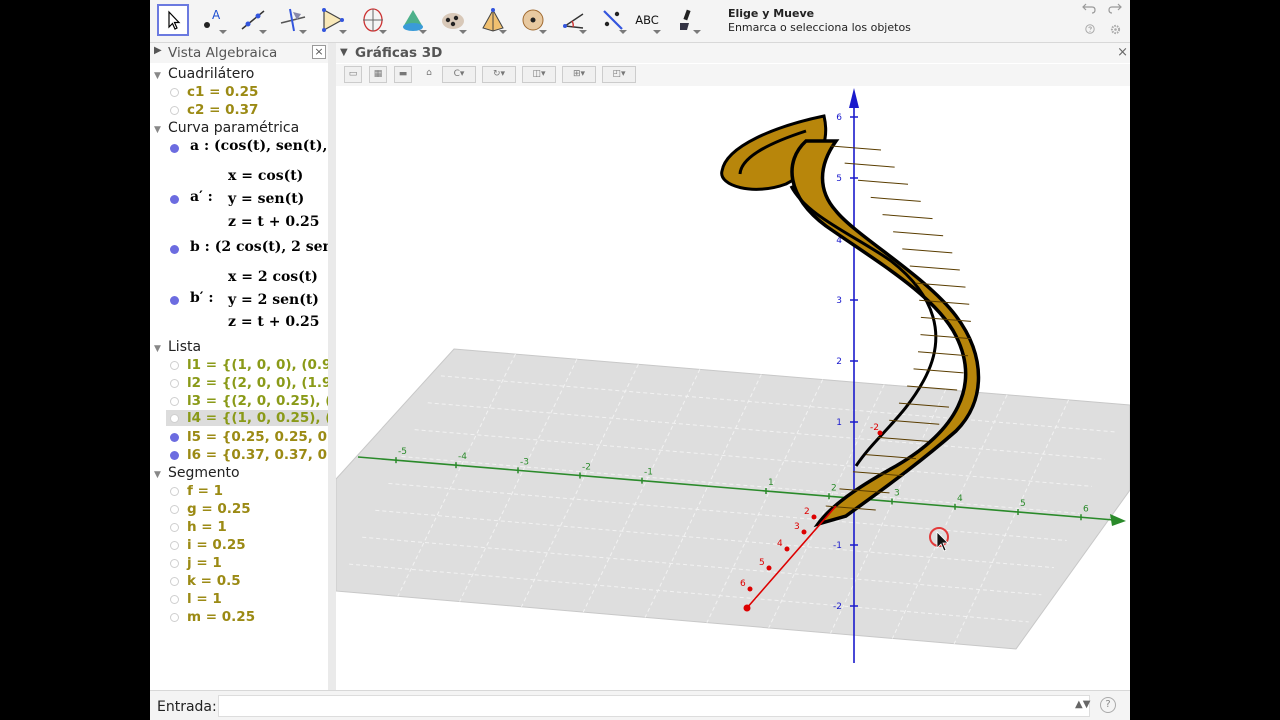 The width and height of the screenshot is (1280, 720). I want to click on pyramid-tool-icon, so click(493, 20).